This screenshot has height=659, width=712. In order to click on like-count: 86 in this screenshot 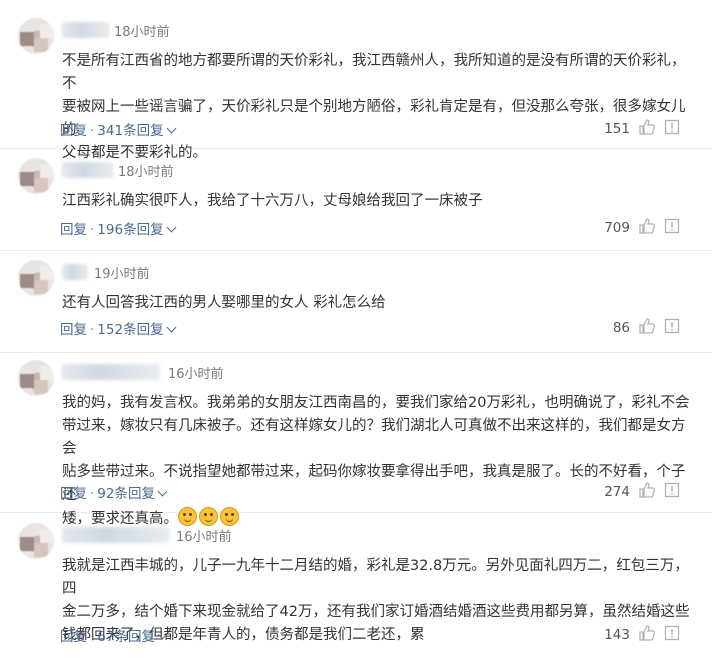, I will do `click(621, 328)`.